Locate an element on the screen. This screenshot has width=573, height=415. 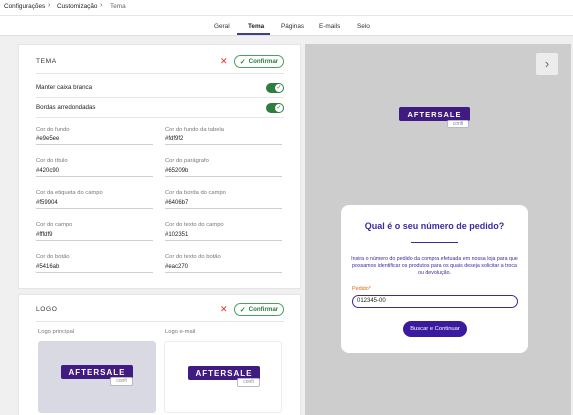
email-logo-dropzone: AFTERSALE confi is located at coordinates (223, 377).